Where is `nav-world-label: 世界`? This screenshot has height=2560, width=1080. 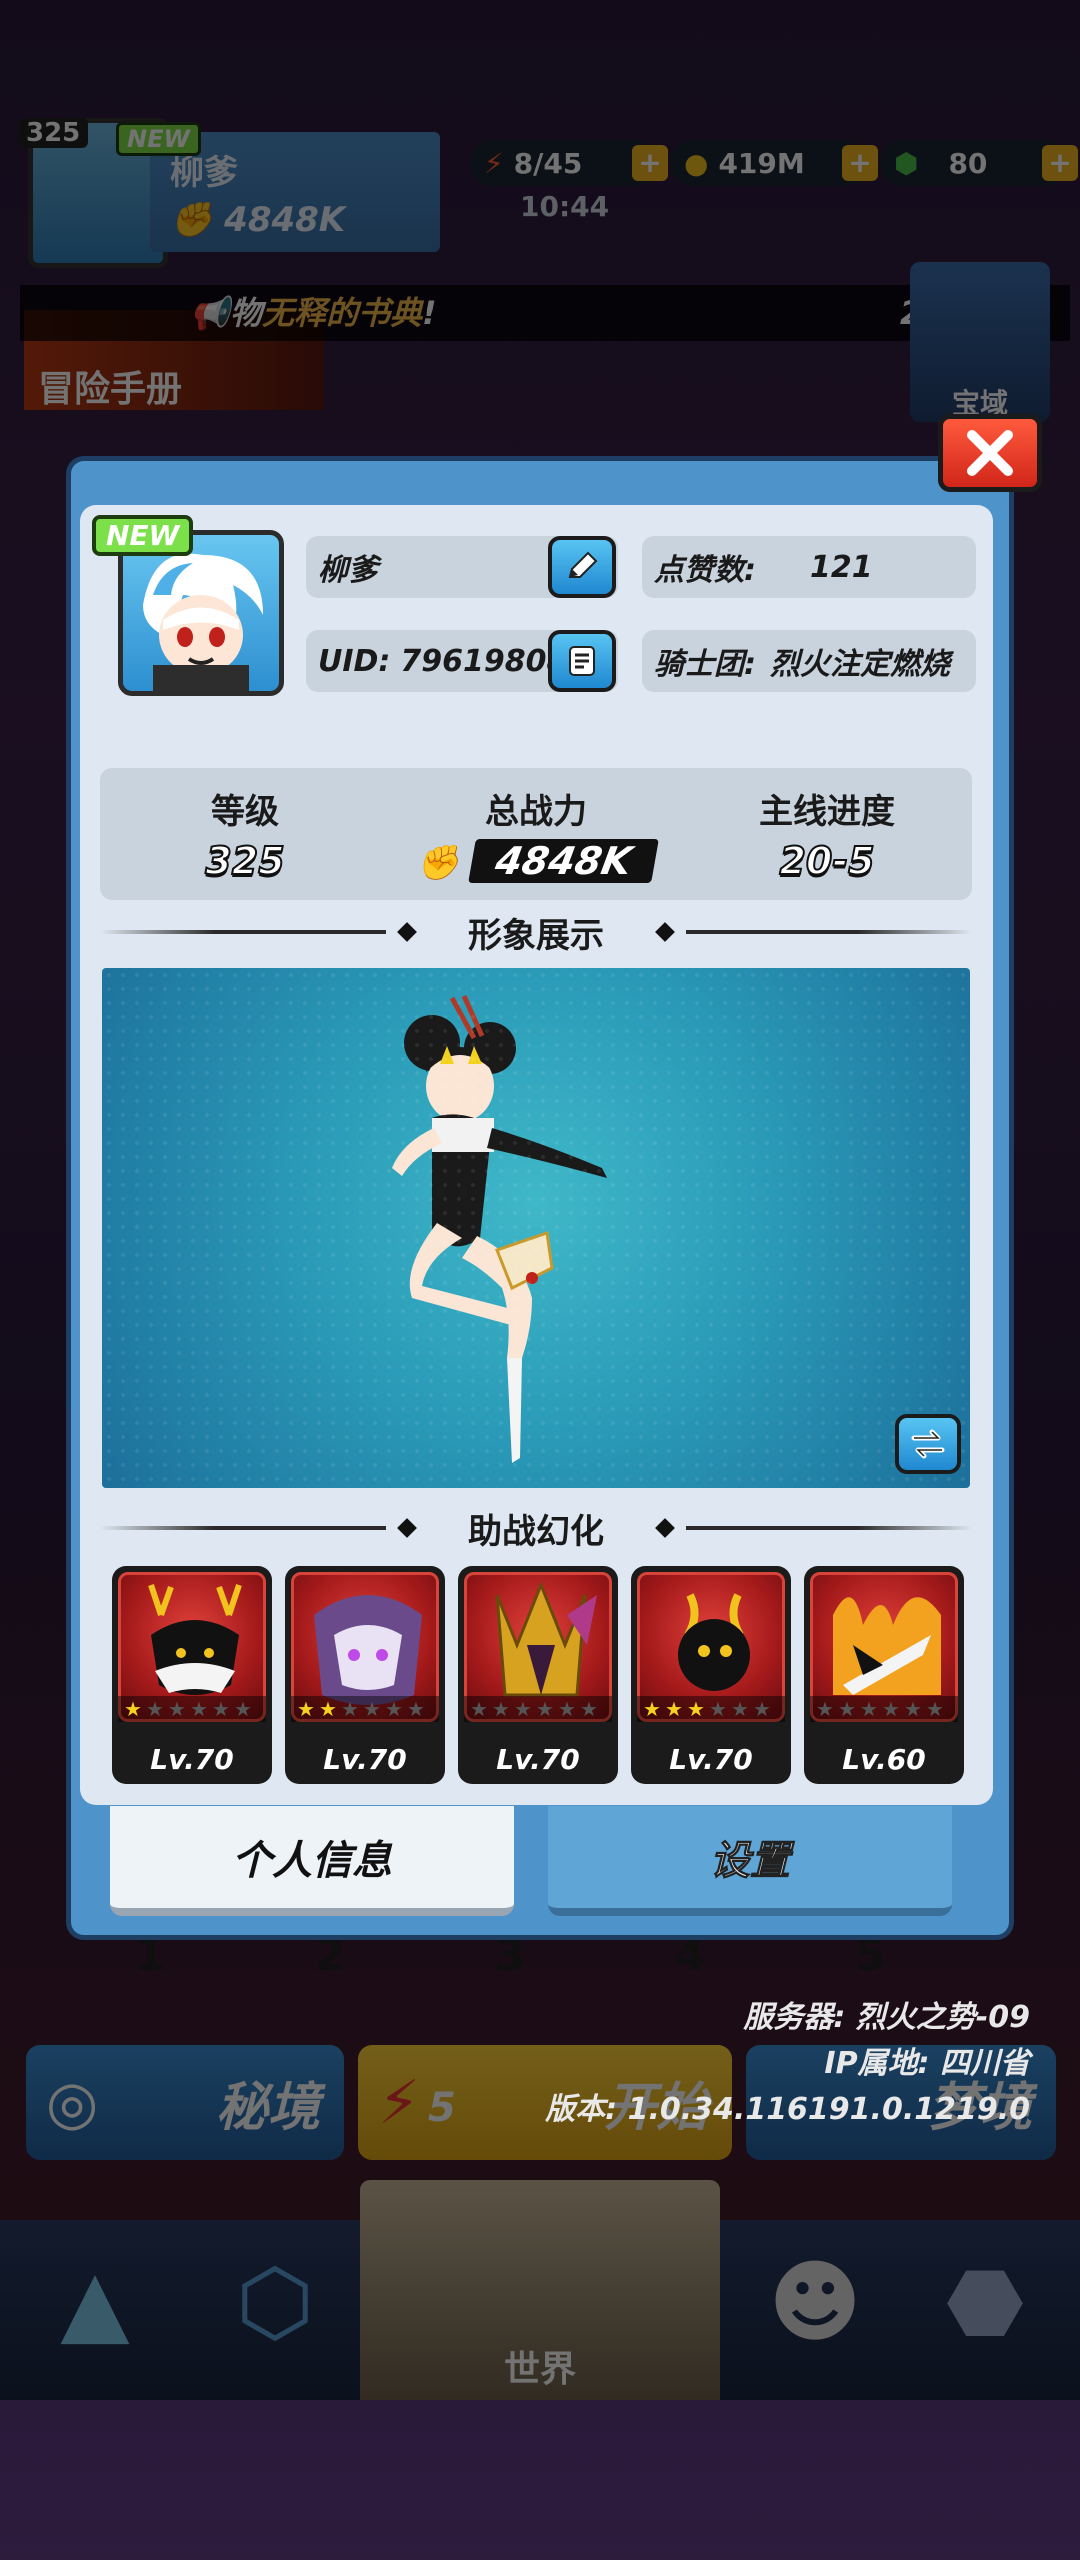
nav-world-label: 世界 is located at coordinates (539, 2369).